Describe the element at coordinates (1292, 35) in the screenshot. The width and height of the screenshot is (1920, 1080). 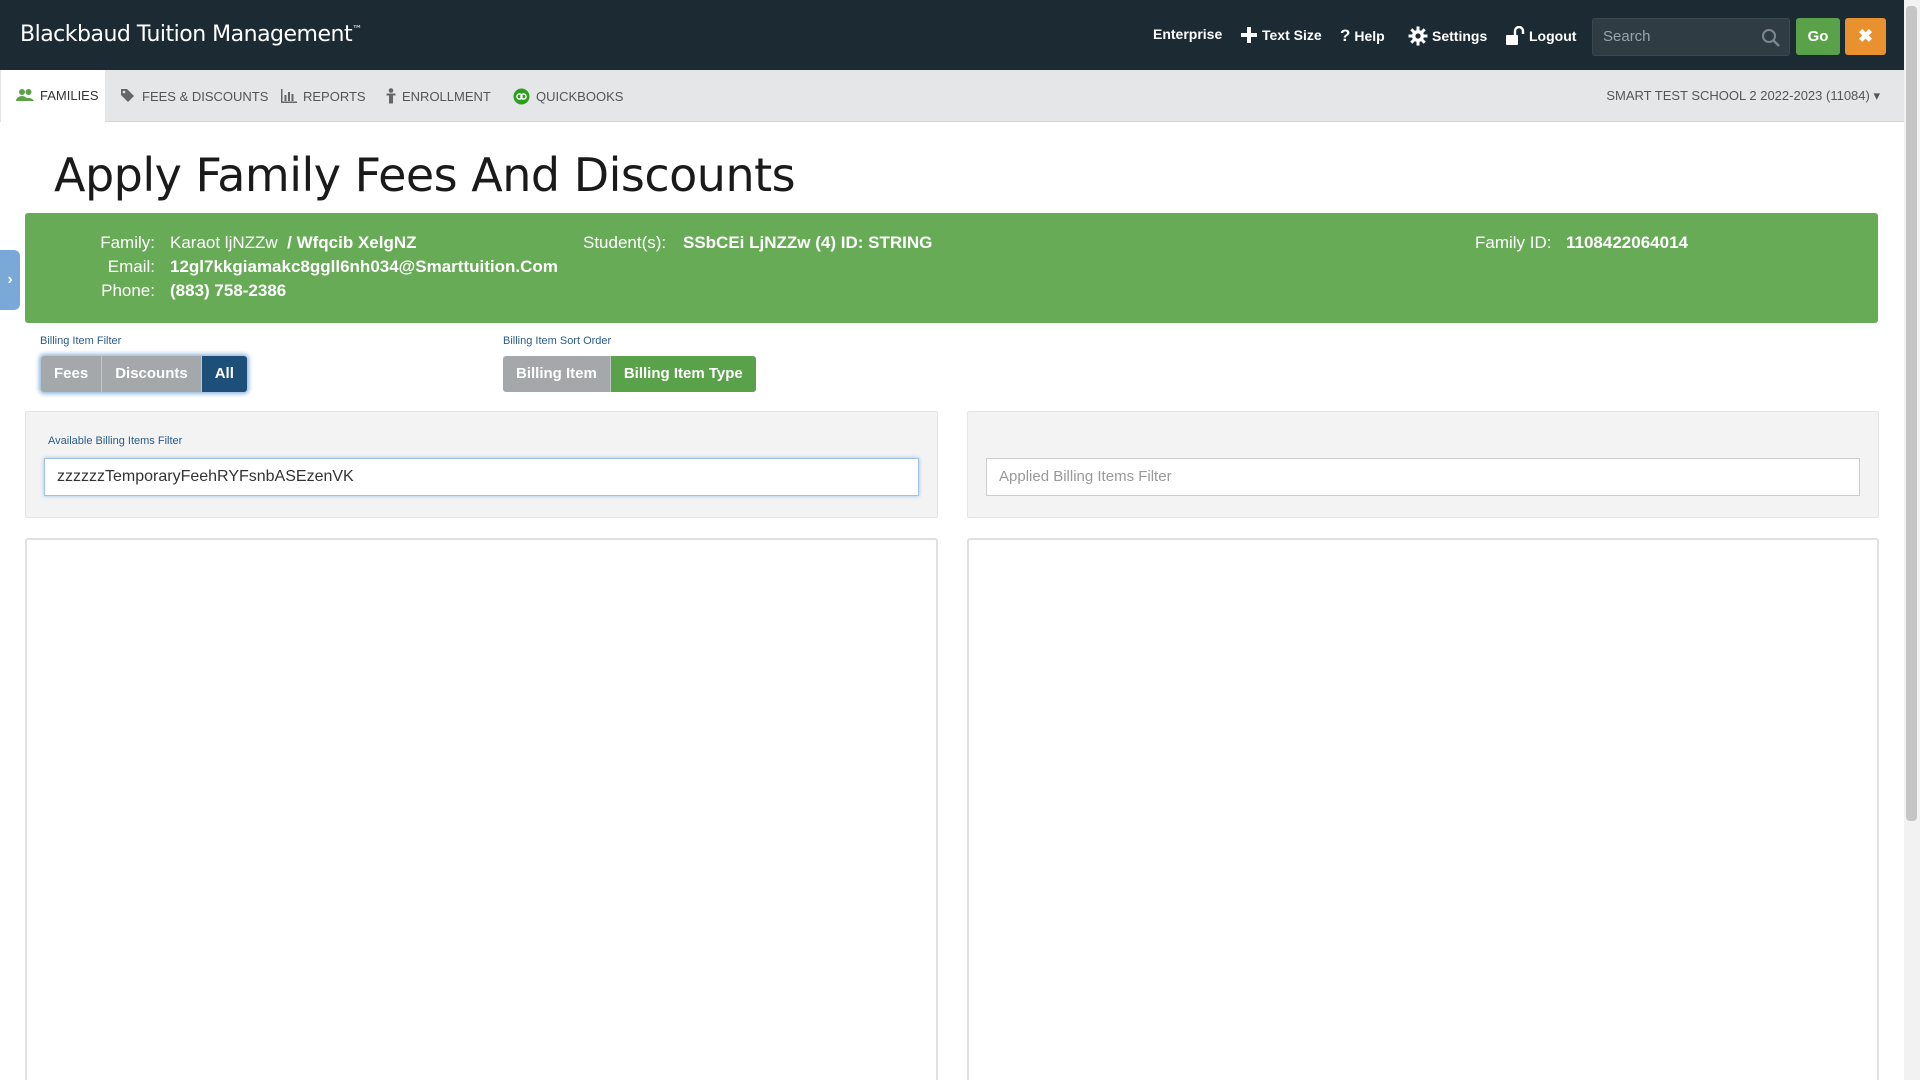
I see `text-size-label: Text Size` at that location.